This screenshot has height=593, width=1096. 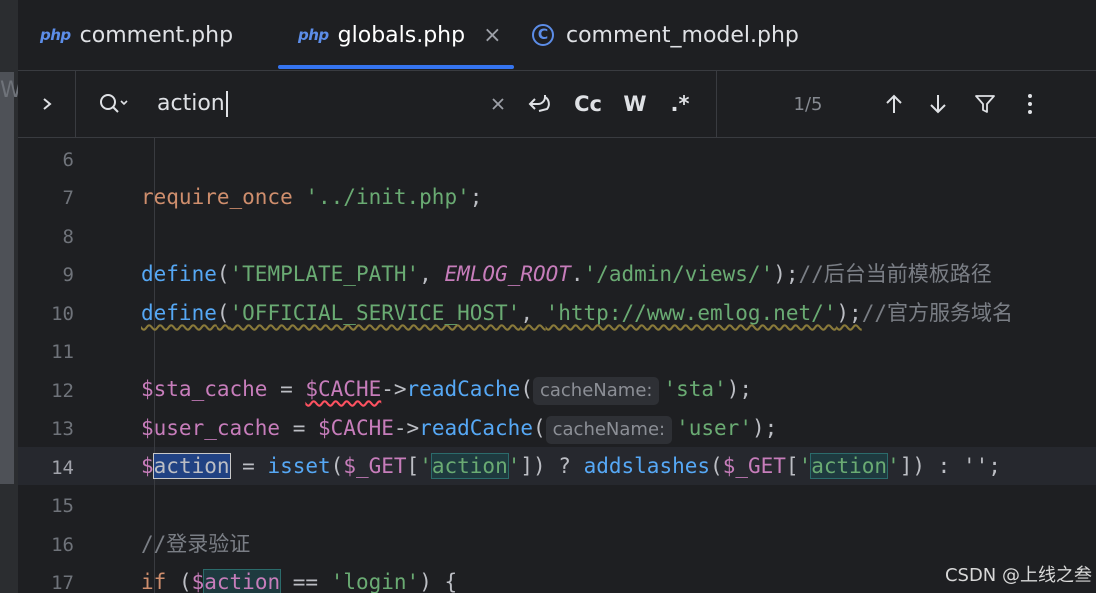 What do you see at coordinates (476, 197) in the screenshot?
I see `punctuation: ;` at bounding box center [476, 197].